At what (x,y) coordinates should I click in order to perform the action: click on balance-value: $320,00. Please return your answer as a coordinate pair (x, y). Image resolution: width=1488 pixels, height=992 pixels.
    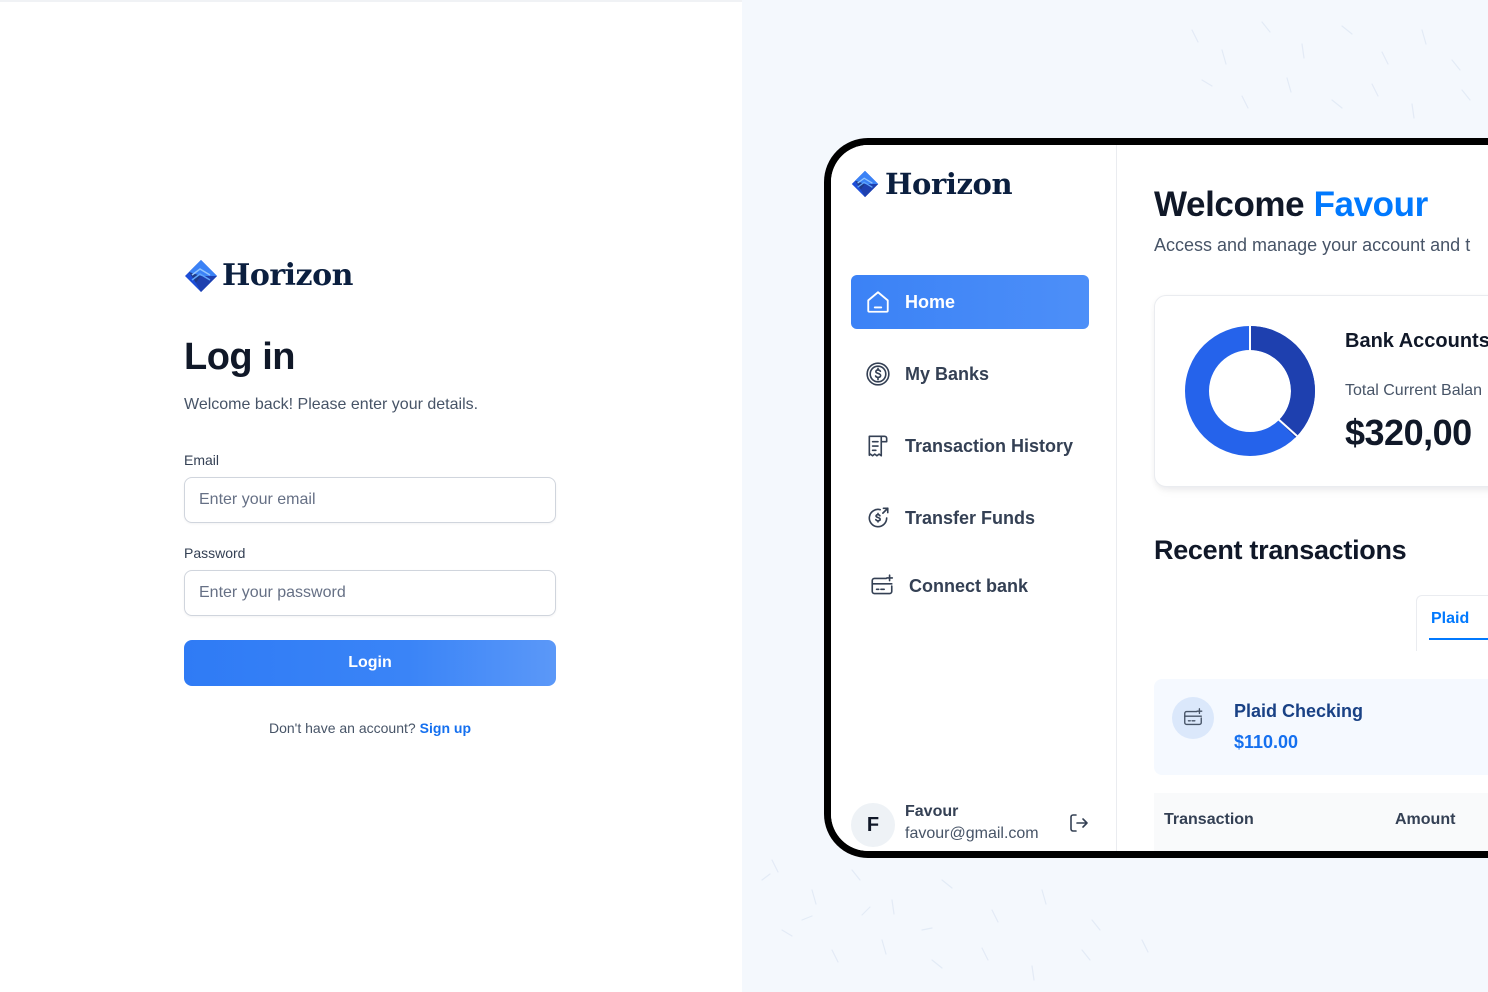
    Looking at the image, I should click on (1408, 432).